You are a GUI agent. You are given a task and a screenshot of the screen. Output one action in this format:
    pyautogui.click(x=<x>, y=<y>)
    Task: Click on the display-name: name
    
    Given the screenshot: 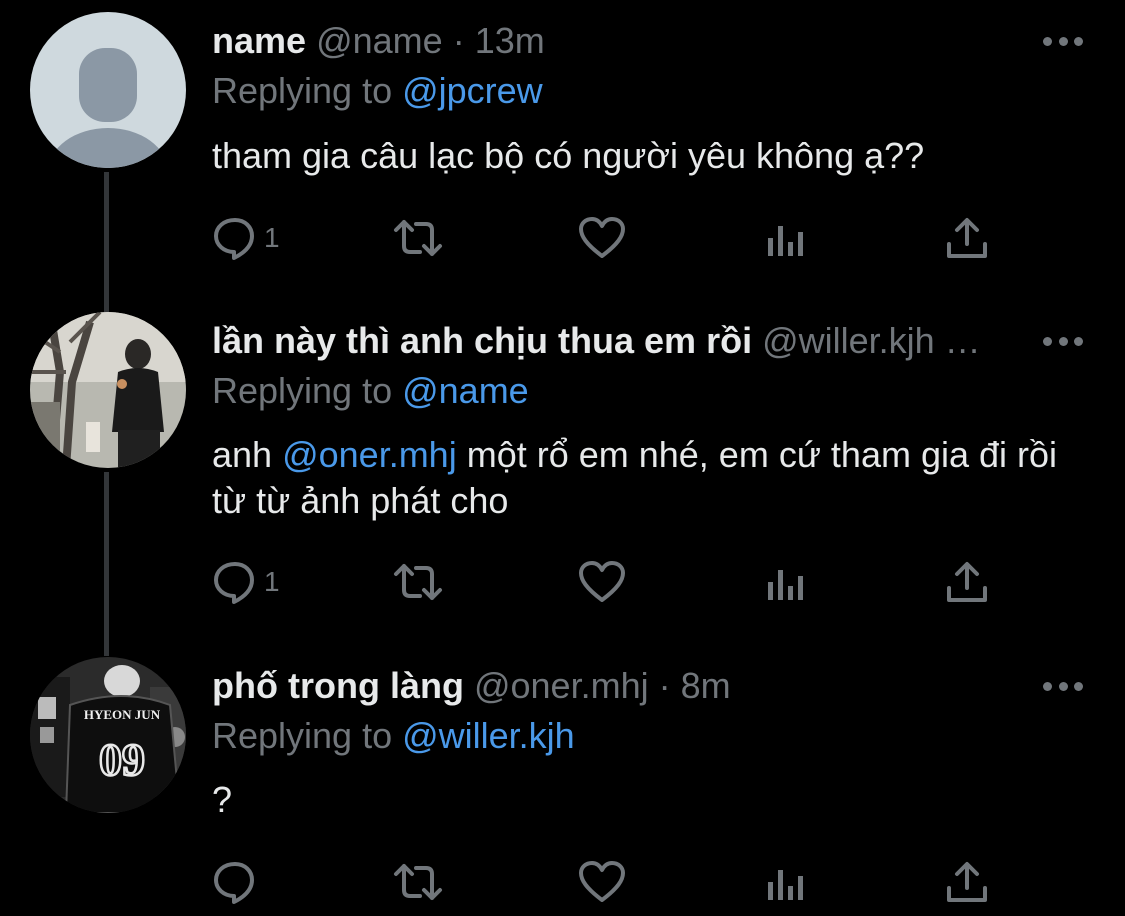 What is the action you would take?
    pyautogui.click(x=259, y=40)
    